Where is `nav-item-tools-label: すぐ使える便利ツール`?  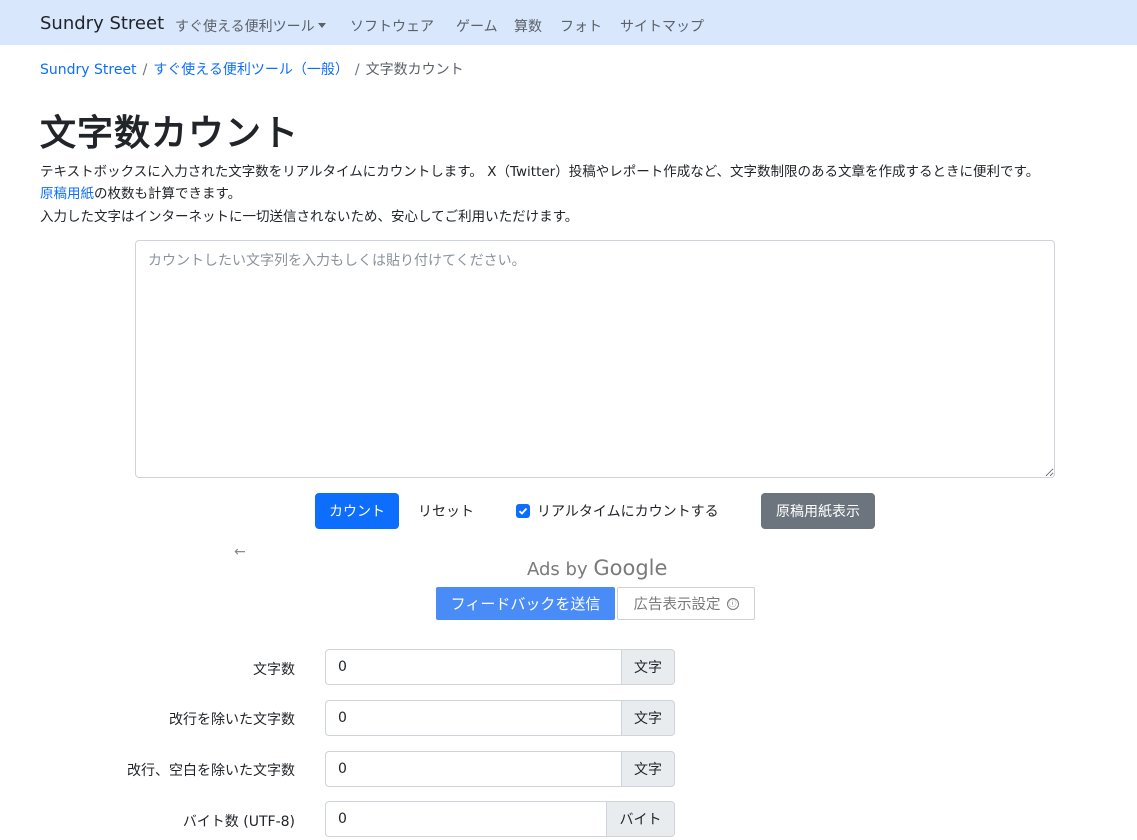 nav-item-tools-label: すぐ使える便利ツール is located at coordinates (245, 27).